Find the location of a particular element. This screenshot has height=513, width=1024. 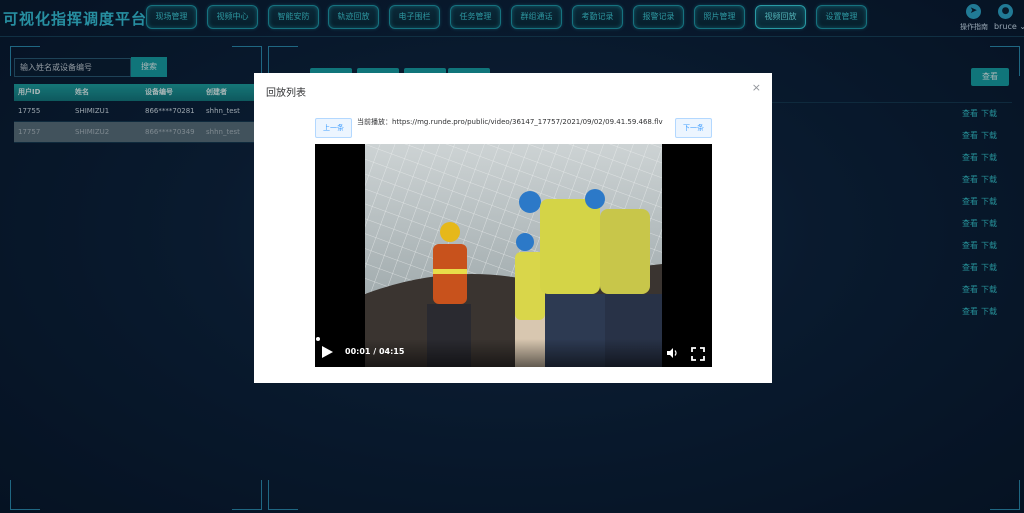

time-display: 00:01 / 04:15 is located at coordinates (375, 351).